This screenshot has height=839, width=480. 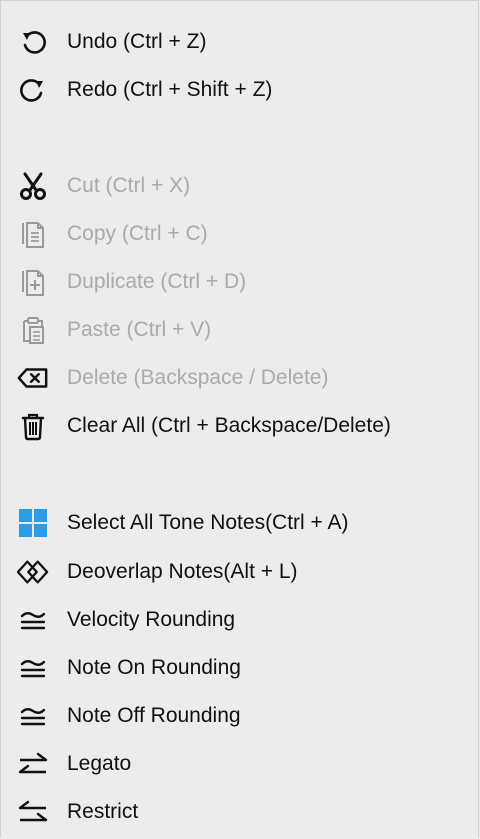 What do you see at coordinates (239, 812) in the screenshot?
I see `menu-item-restrict: Restrict` at bounding box center [239, 812].